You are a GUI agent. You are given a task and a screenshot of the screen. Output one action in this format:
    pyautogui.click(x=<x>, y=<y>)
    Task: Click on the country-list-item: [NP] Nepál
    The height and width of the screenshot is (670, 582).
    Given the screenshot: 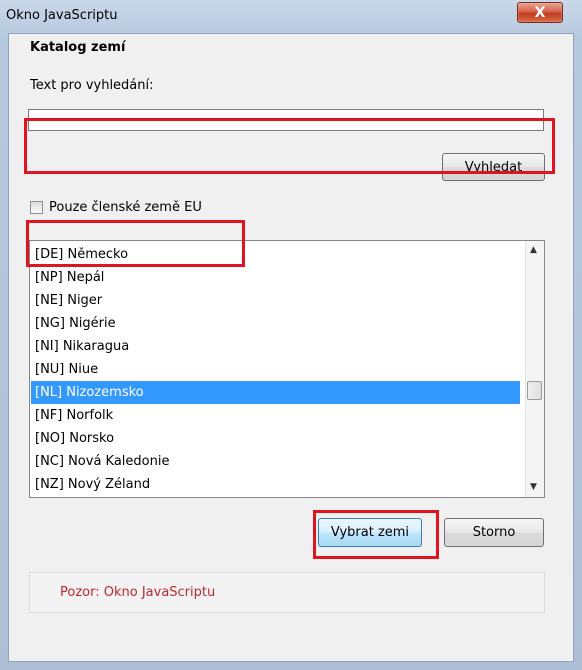 What is the action you would take?
    pyautogui.click(x=275, y=277)
    